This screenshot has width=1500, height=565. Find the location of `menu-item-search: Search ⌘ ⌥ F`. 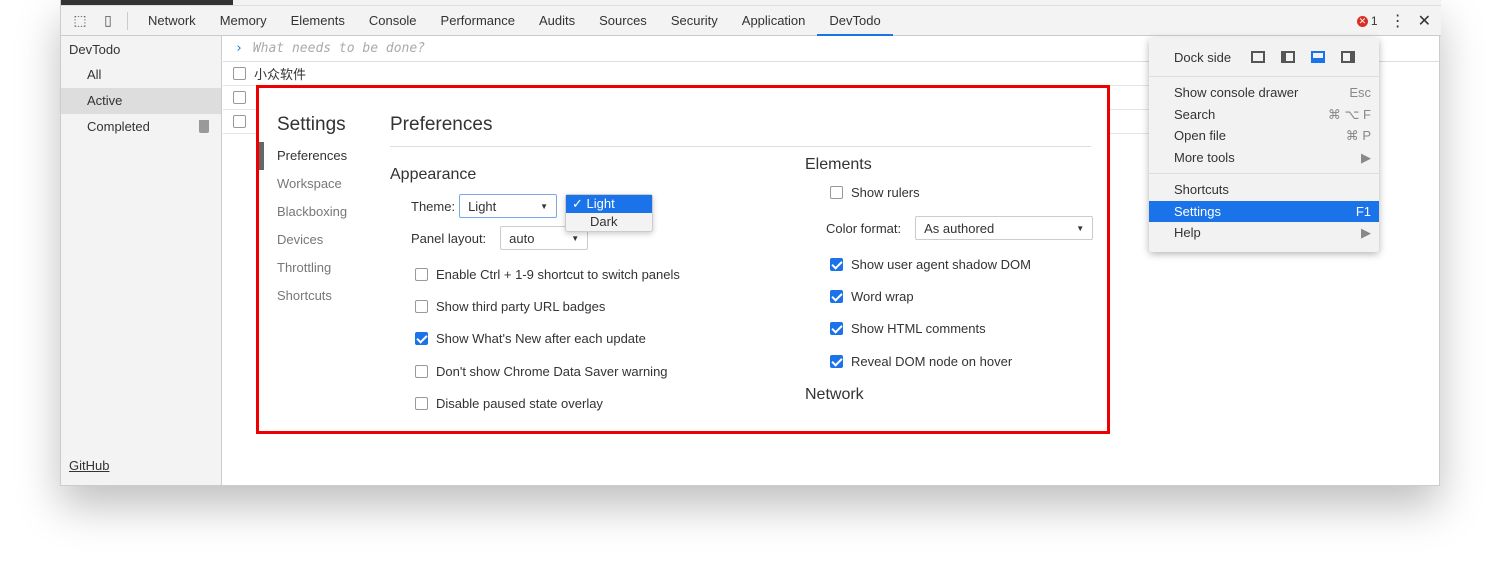

menu-item-search: Search ⌘ ⌥ F is located at coordinates (1264, 115).